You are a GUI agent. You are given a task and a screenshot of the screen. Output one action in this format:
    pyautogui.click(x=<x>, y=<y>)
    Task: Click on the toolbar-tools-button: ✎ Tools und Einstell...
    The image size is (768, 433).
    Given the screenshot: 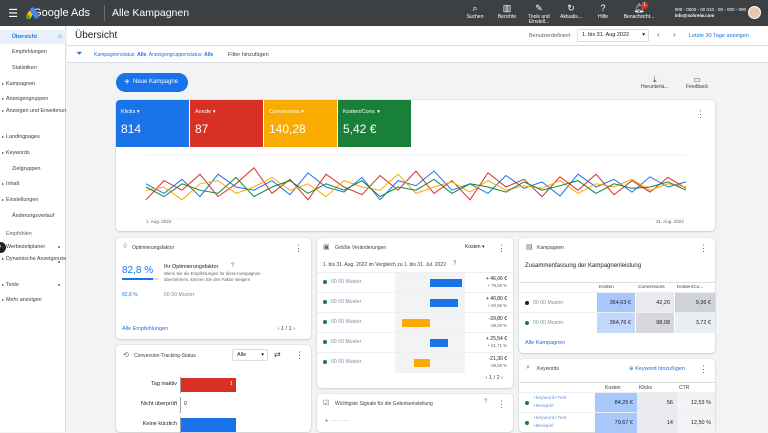 What is the action you would take?
    pyautogui.click(x=539, y=14)
    